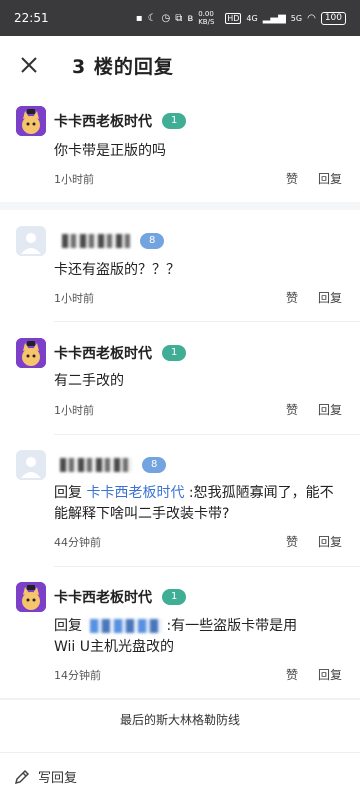 The image size is (360, 800). Describe the element at coordinates (77, 542) in the screenshot. I see `comment-time: 44分钟前` at that location.